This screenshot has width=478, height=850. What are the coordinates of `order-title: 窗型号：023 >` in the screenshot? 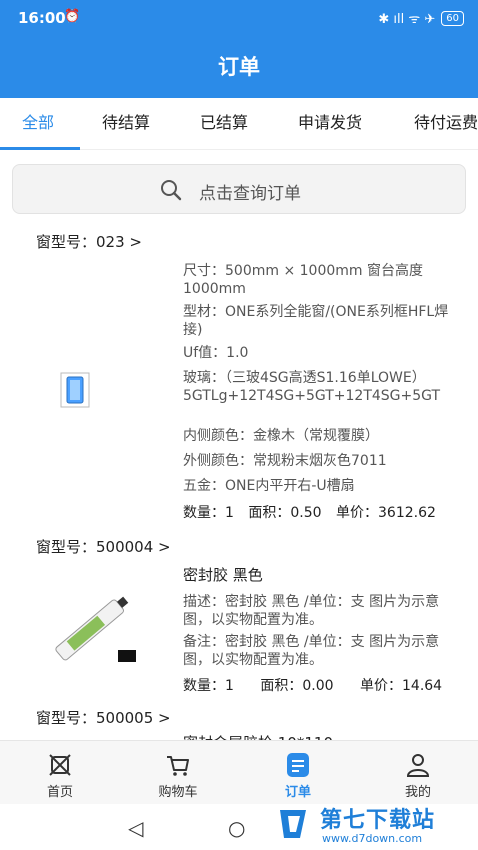 It's located at (89, 241).